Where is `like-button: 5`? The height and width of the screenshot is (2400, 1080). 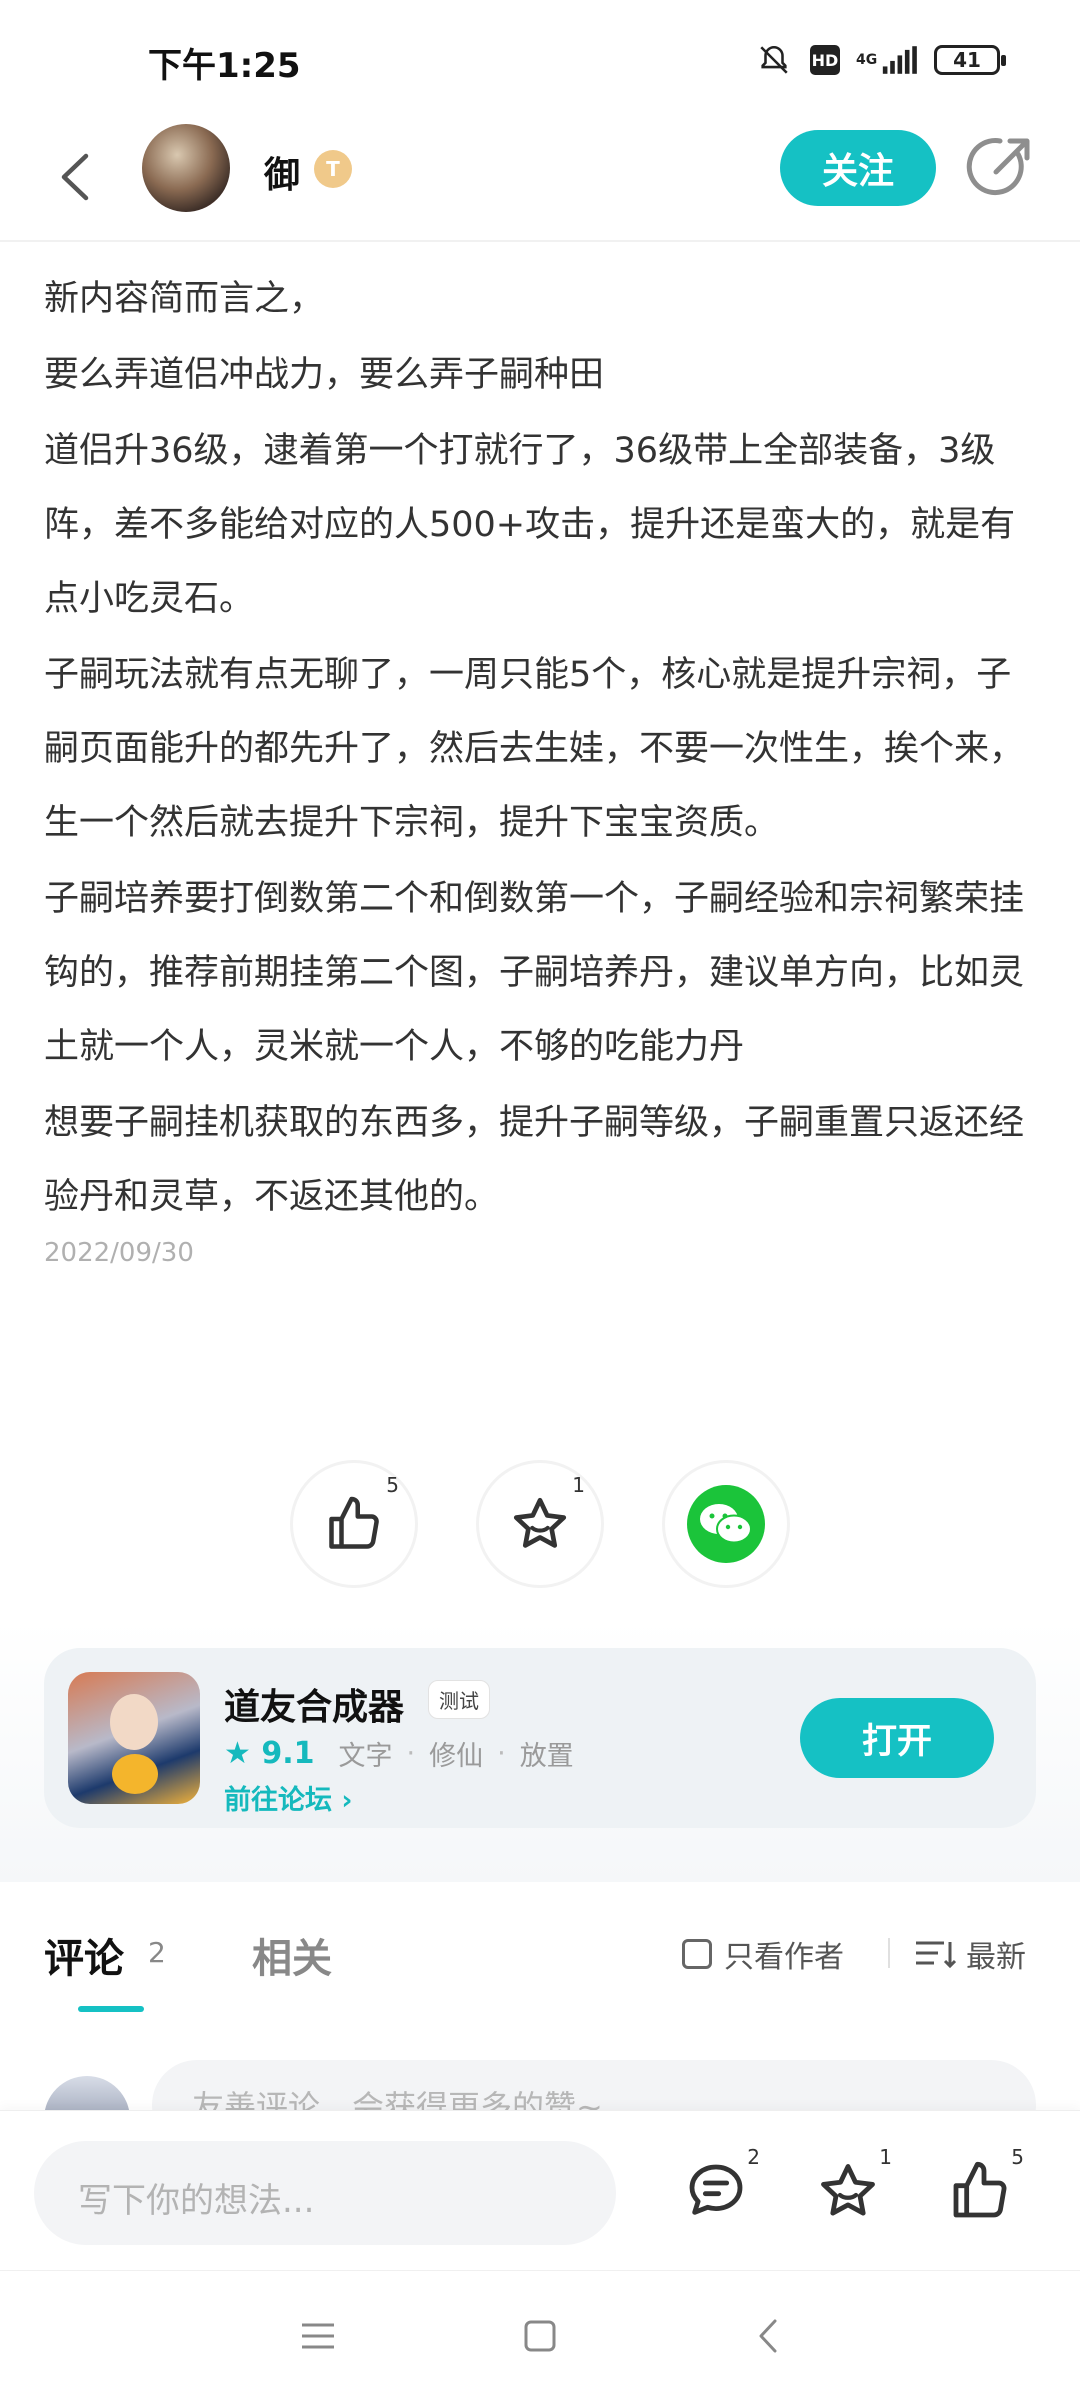 like-button: 5 is located at coordinates (354, 1524).